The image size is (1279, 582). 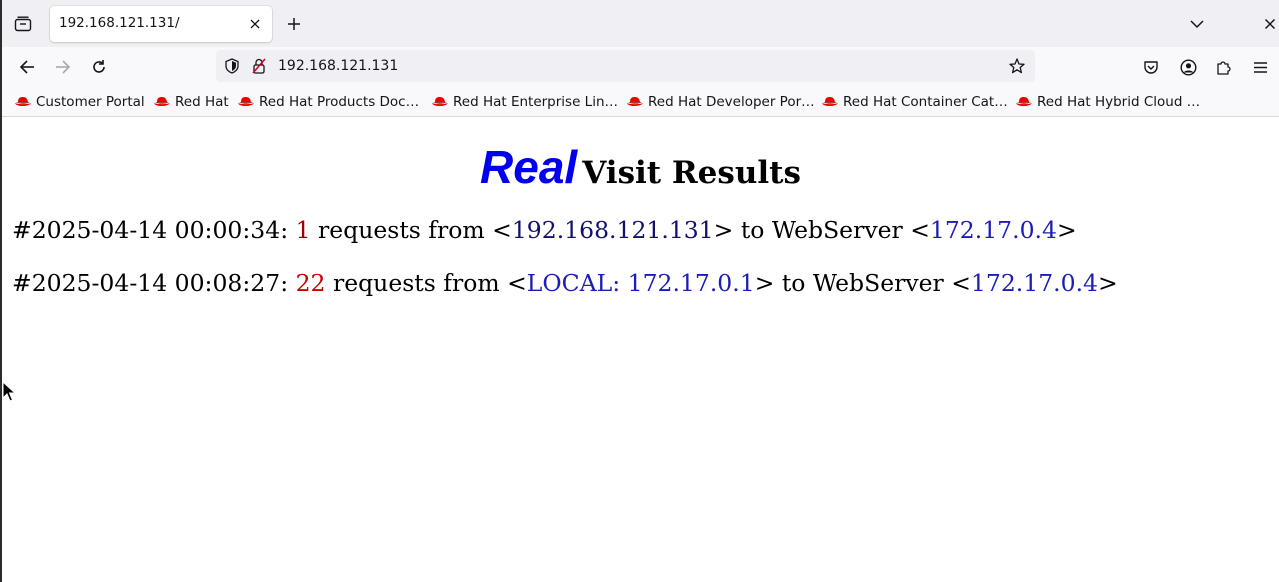 I want to click on chevron-down-icon, so click(x=1197, y=24).